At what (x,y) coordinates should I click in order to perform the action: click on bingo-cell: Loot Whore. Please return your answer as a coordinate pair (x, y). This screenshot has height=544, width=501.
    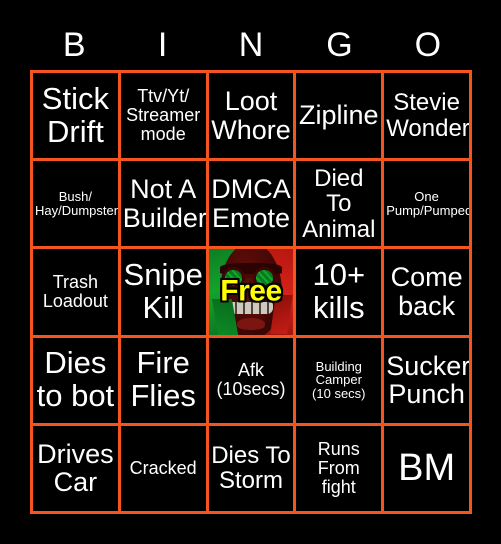
    Looking at the image, I should click on (251, 116).